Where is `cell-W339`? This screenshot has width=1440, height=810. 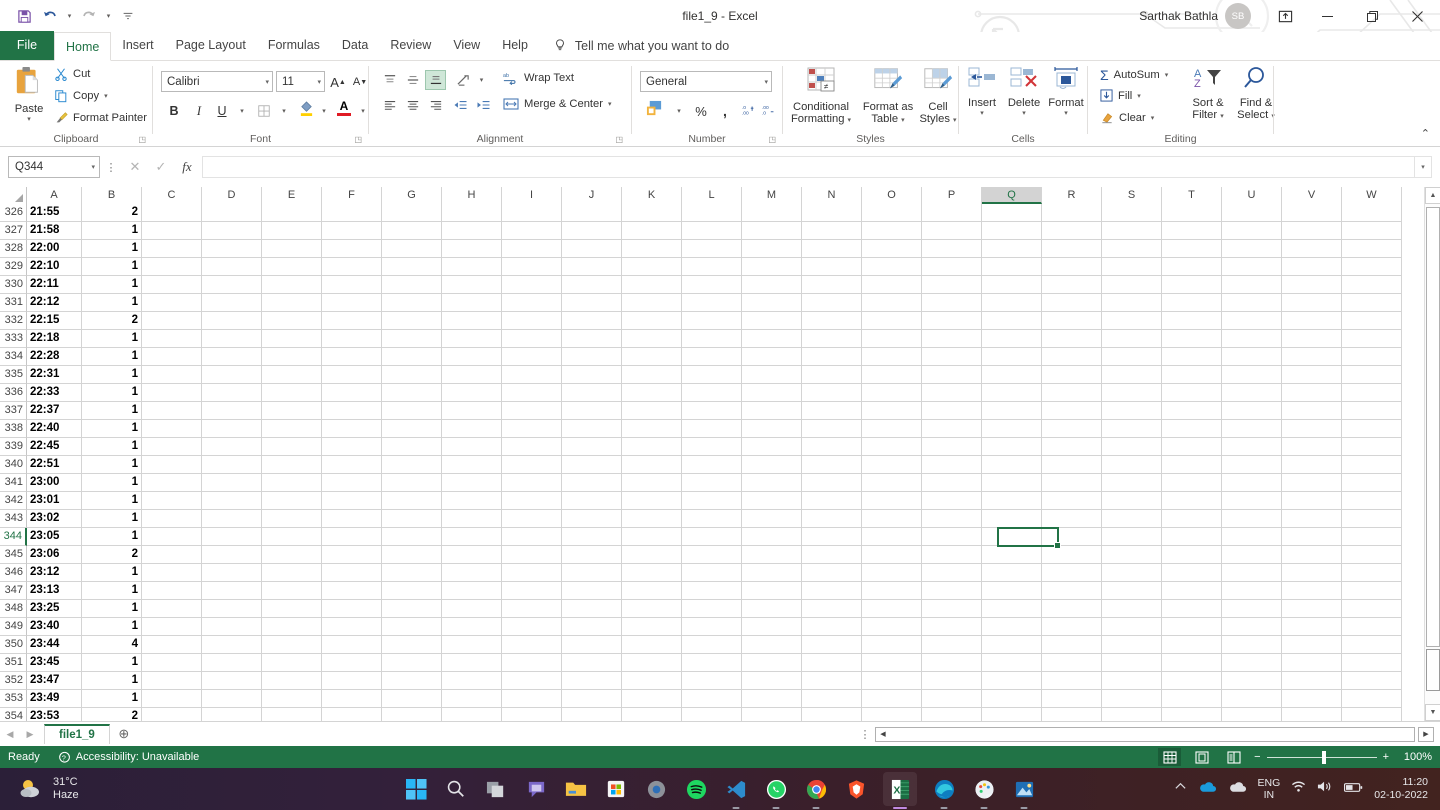 cell-W339 is located at coordinates (1372, 447).